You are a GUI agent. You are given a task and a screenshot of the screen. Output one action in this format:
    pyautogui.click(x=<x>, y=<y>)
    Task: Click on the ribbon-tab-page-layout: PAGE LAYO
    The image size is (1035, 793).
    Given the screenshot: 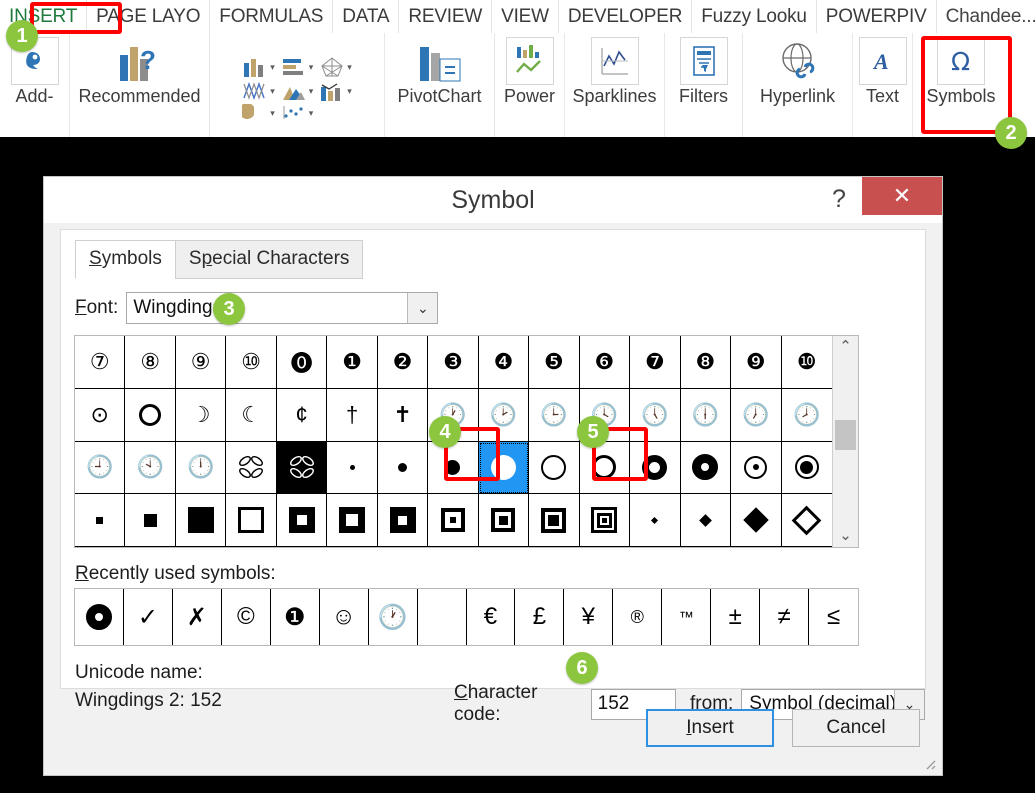 What is the action you would take?
    pyautogui.click(x=149, y=16)
    